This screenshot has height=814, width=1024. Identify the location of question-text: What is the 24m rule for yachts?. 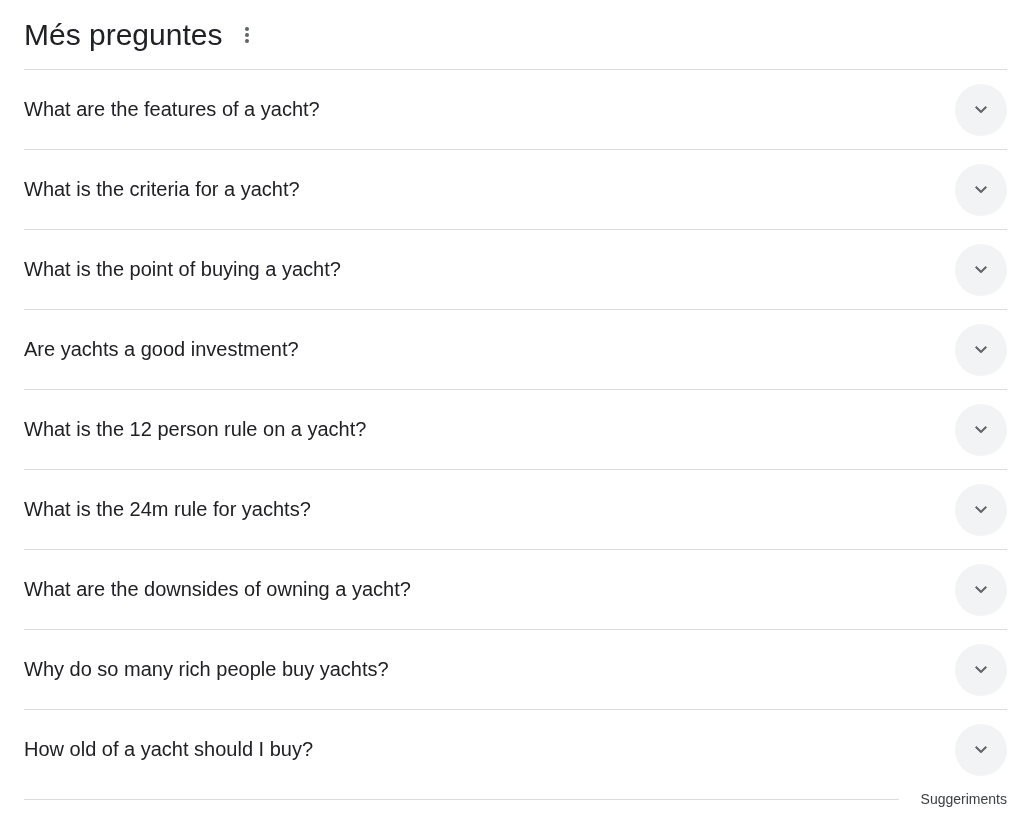
(167, 509).